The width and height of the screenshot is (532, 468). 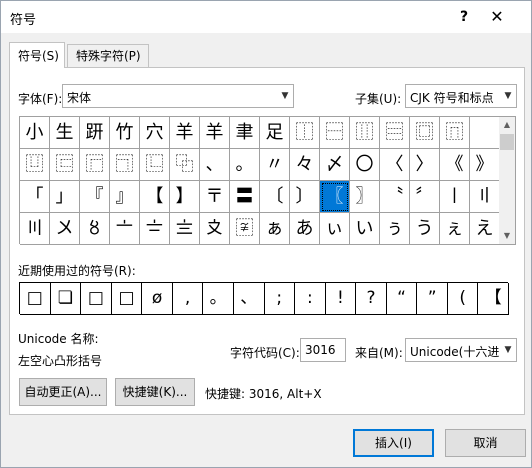 What do you see at coordinates (485, 443) in the screenshot?
I see `cancel-button: 取消` at bounding box center [485, 443].